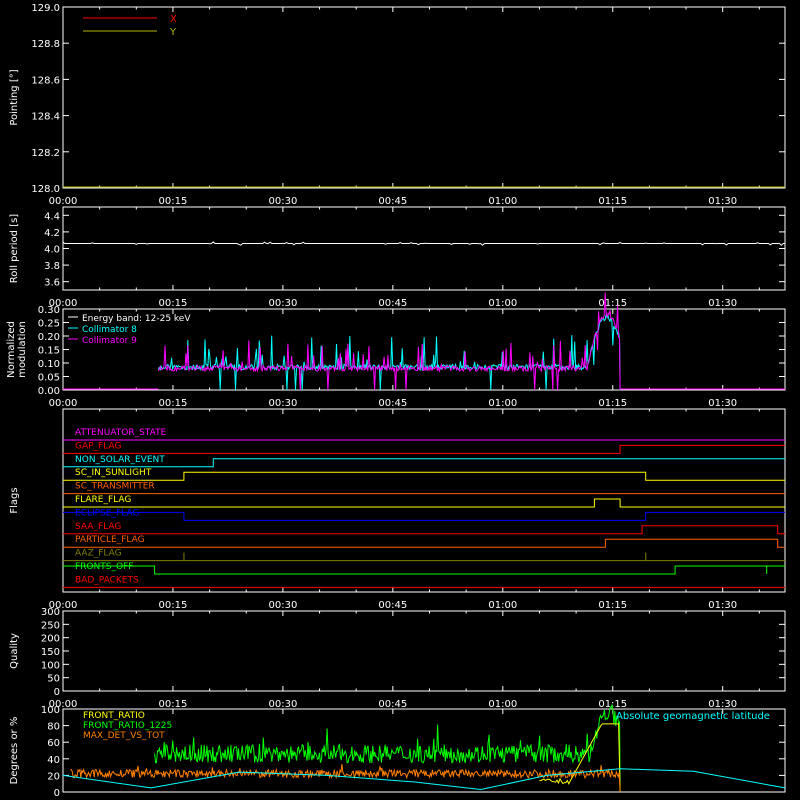 The height and width of the screenshot is (800, 800). I want to click on y-tick-label: 200, so click(50, 639).